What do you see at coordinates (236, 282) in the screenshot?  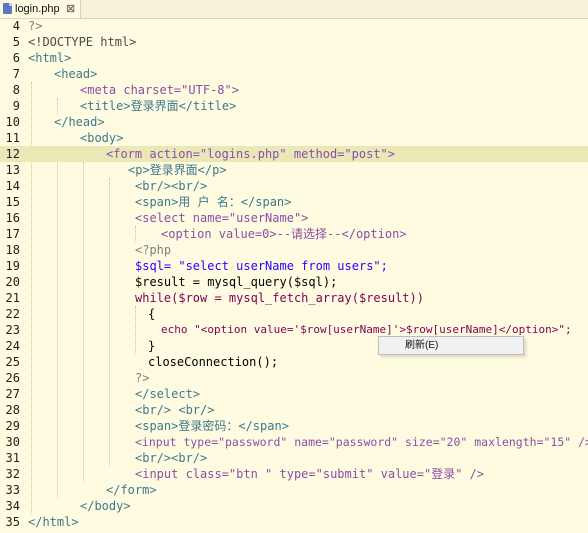 I see `code-text: $result = mysql_query($sql);` at bounding box center [236, 282].